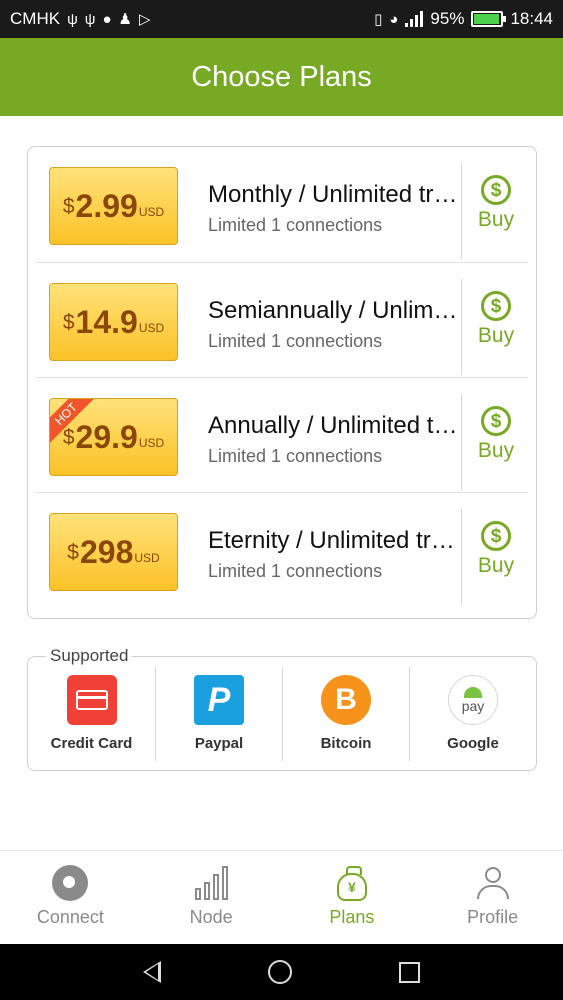 The image size is (563, 1000). I want to click on price-badge: $ 14.9 USD, so click(113, 322).